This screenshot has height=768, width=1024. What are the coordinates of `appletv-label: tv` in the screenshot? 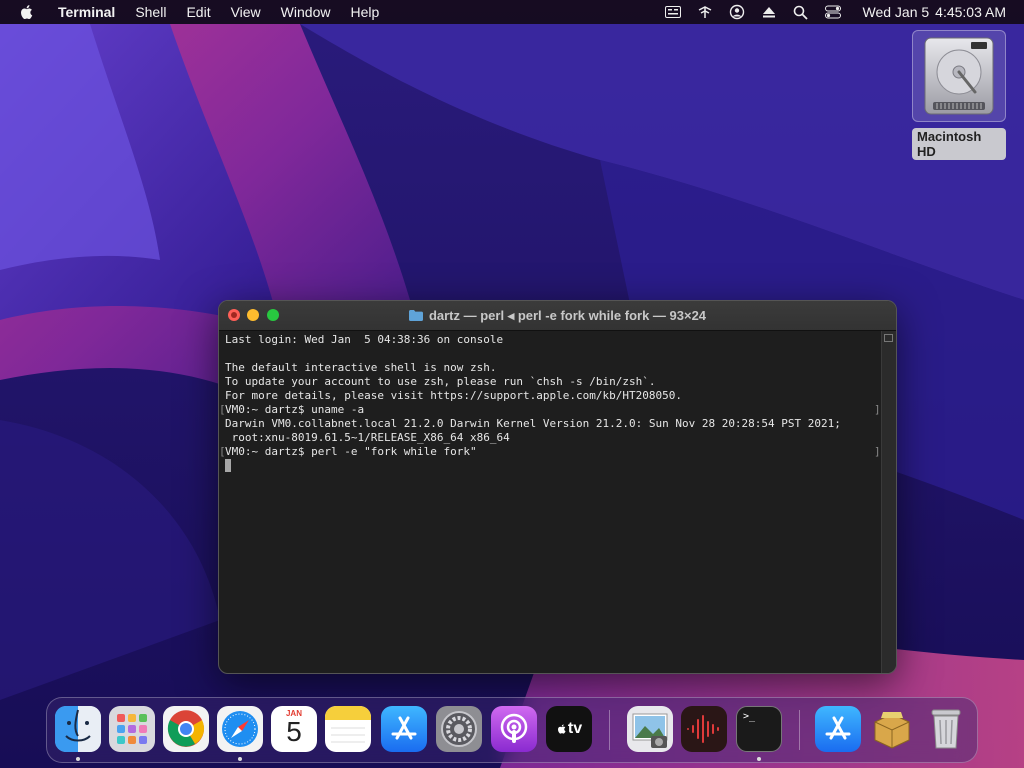 It's located at (575, 728).